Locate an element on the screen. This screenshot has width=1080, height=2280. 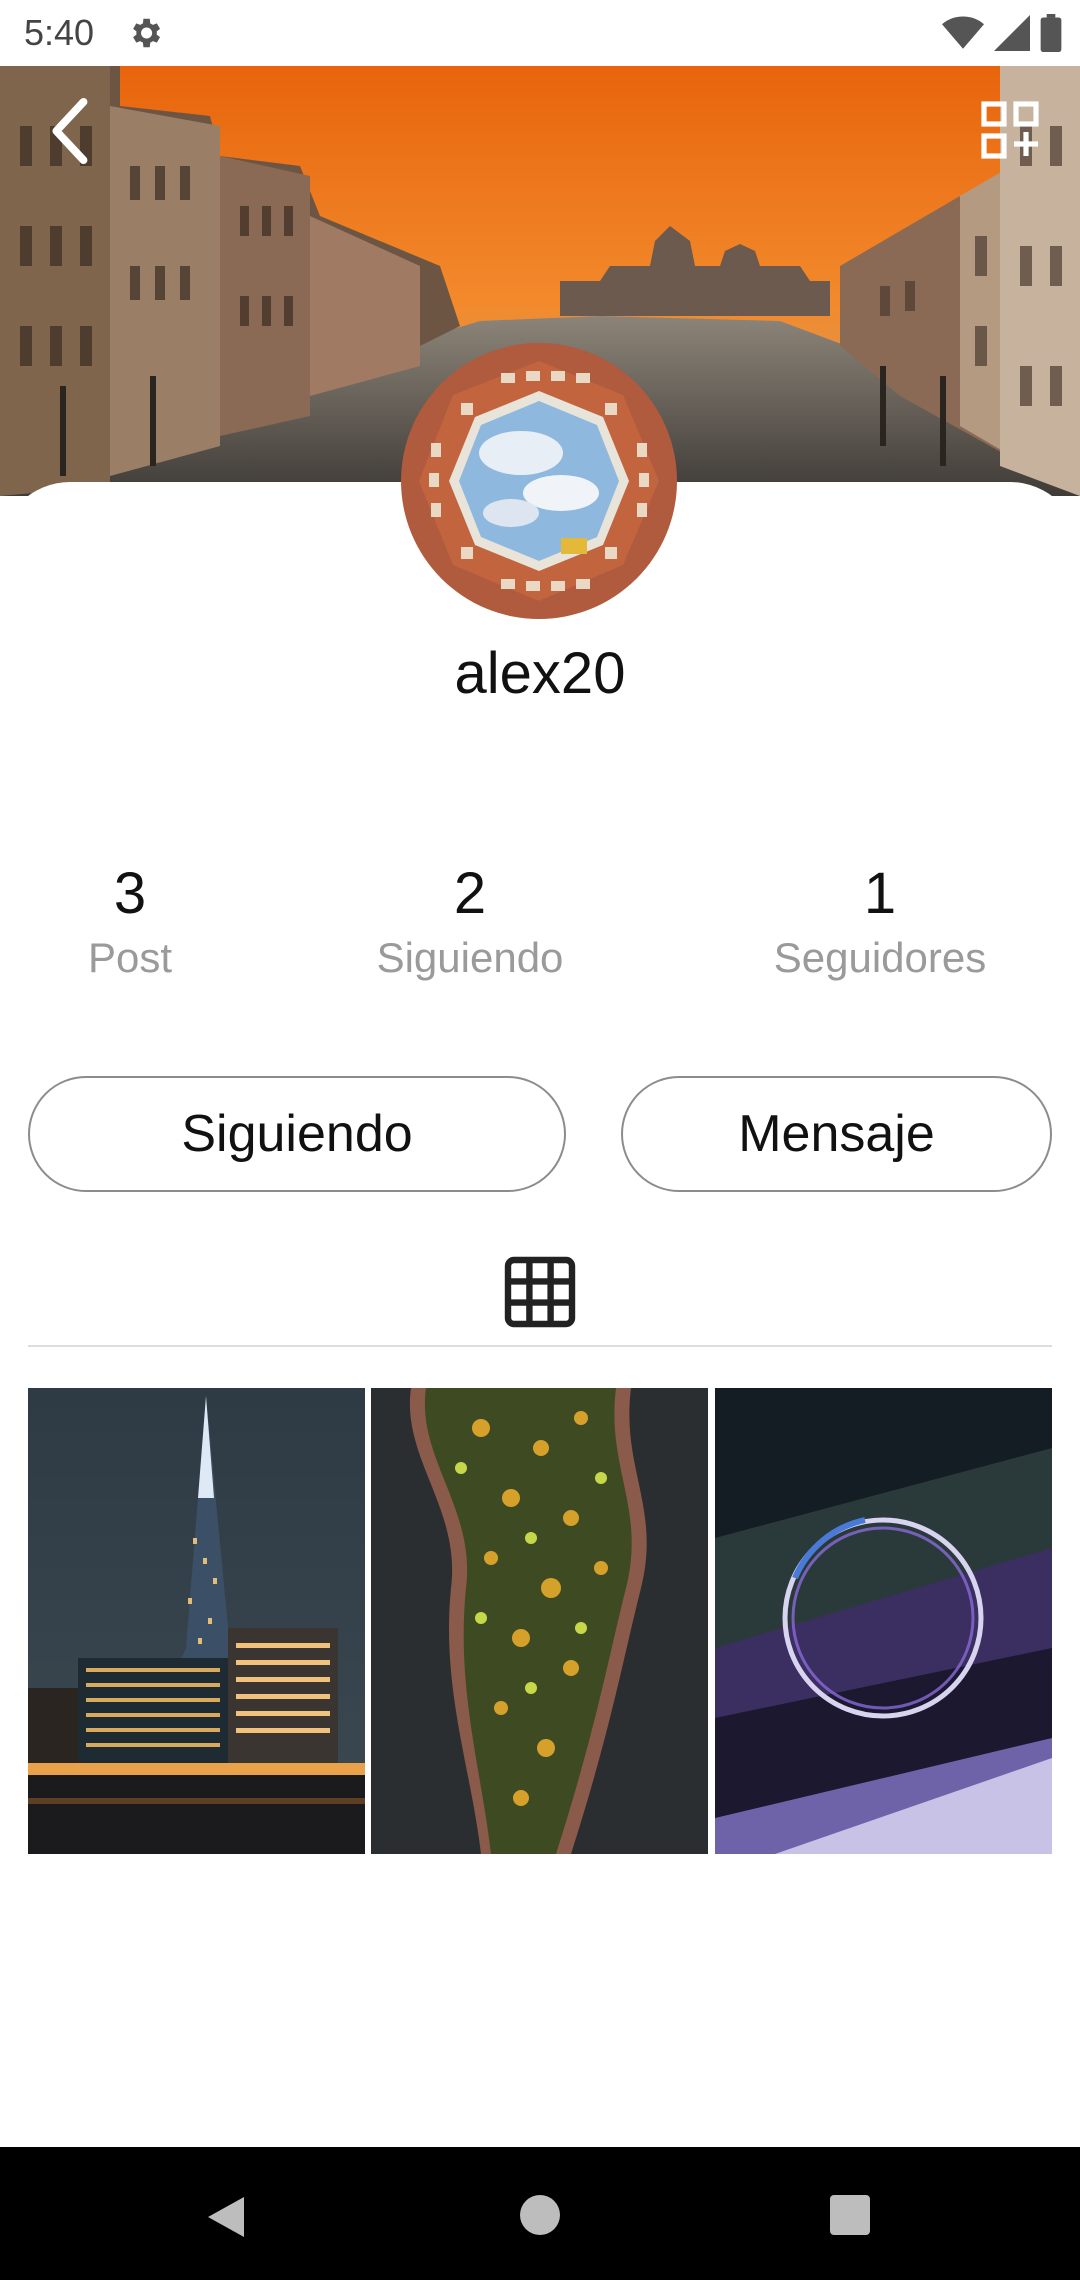
back-triangle-icon is located at coordinates (226, 2217).